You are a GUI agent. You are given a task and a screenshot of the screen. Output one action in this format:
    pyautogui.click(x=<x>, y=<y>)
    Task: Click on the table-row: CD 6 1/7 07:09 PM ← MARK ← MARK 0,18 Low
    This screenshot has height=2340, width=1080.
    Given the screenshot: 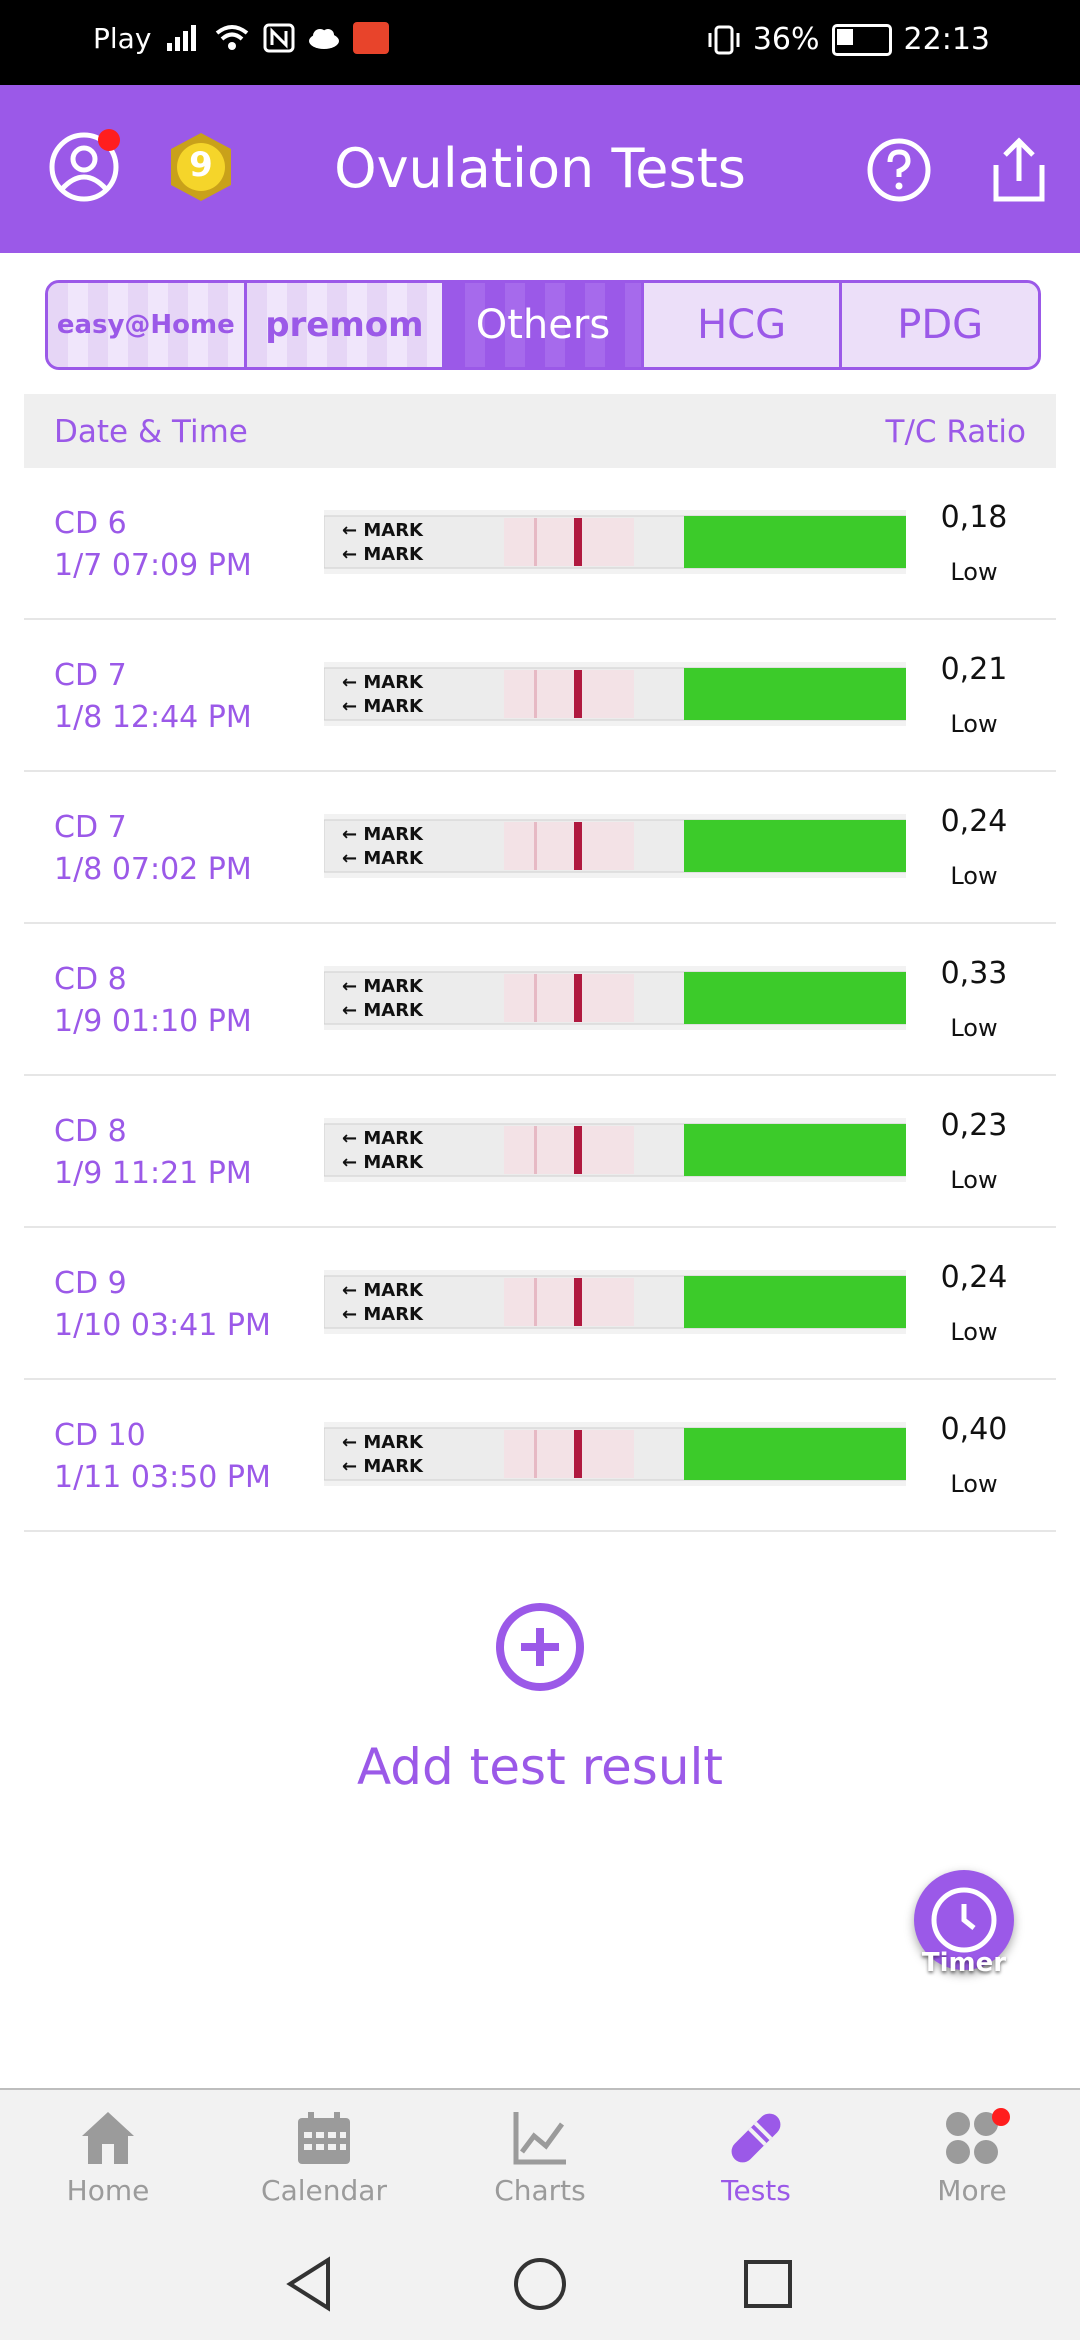 What is the action you would take?
    pyautogui.click(x=540, y=544)
    